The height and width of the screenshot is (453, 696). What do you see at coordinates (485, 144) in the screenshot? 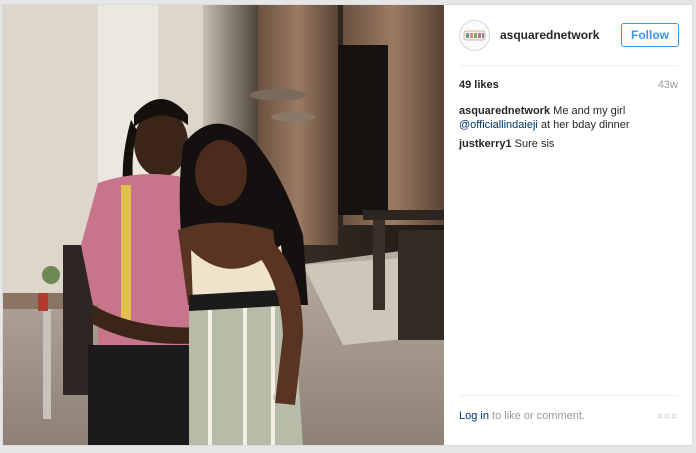
I see `comment-username: justkerry1` at bounding box center [485, 144].